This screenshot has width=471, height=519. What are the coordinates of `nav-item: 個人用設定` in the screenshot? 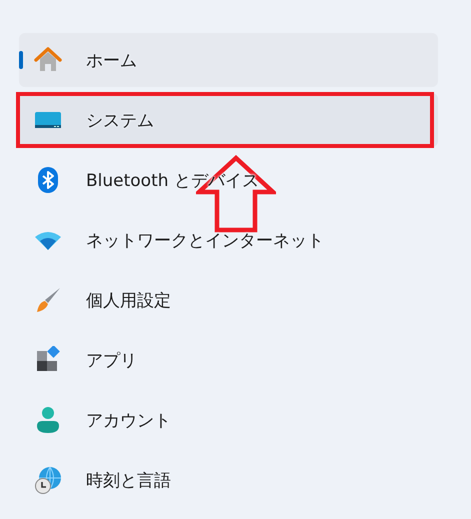 It's located at (228, 300).